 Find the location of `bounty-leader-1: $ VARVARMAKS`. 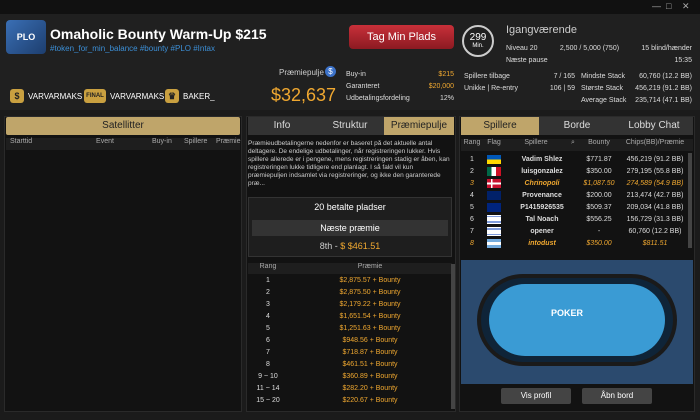

bounty-leader-1: $ VARVARMAKS is located at coordinates (46, 96).